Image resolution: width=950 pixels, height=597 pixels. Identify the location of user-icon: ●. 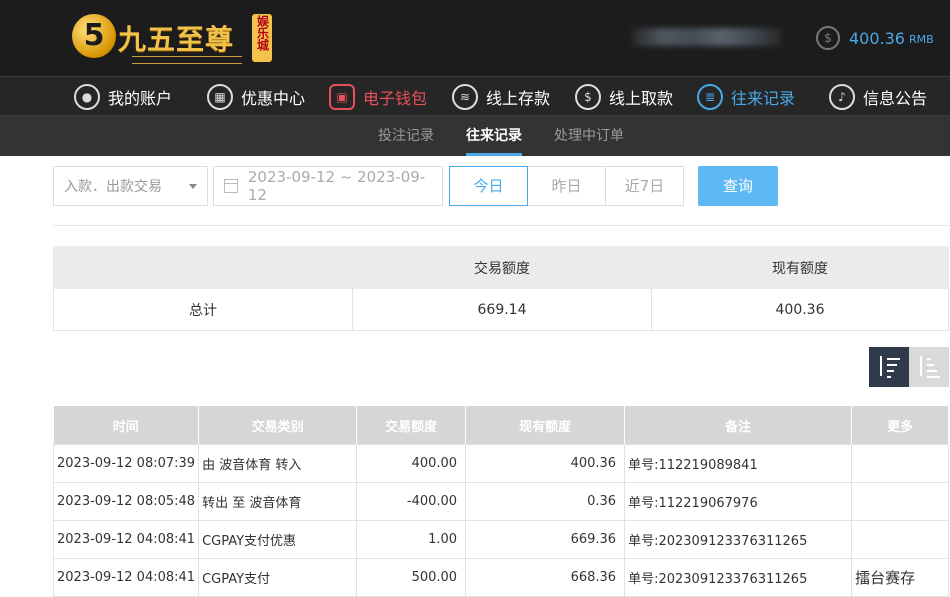
(87, 97).